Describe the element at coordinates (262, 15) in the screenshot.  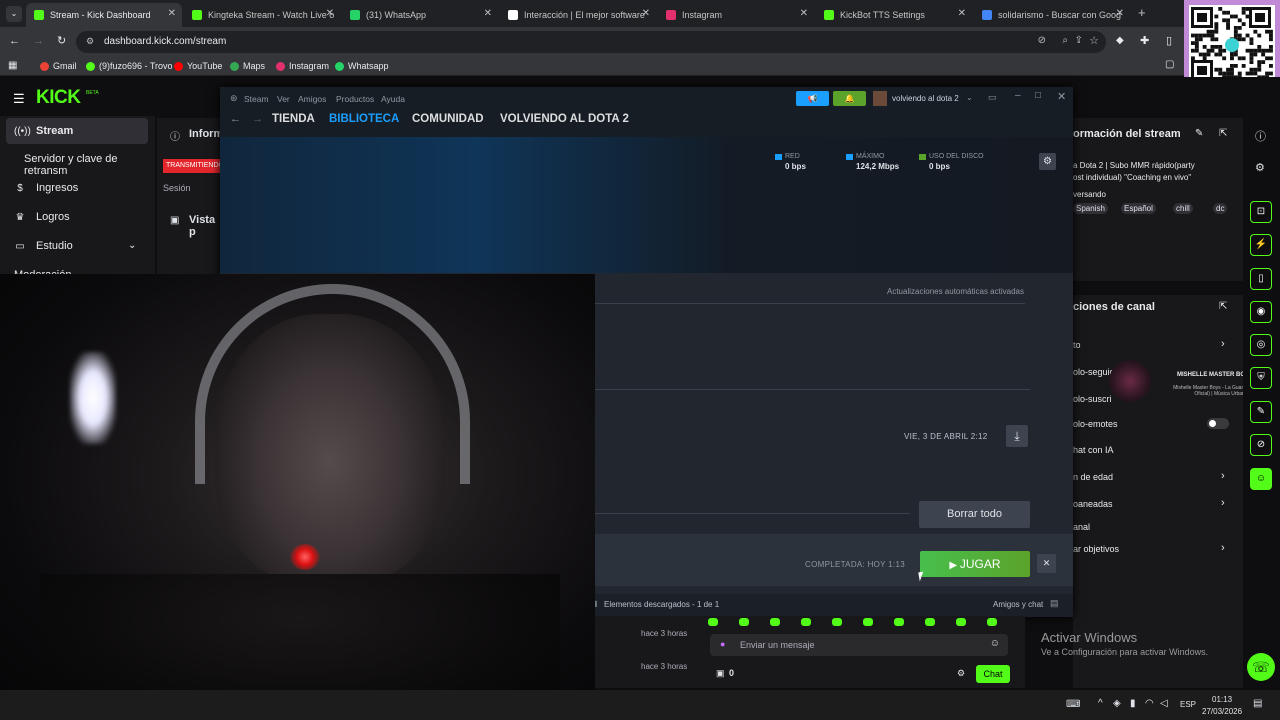
I see `browser-tab: Kingteka Stream - Watch Live o ✕` at that location.